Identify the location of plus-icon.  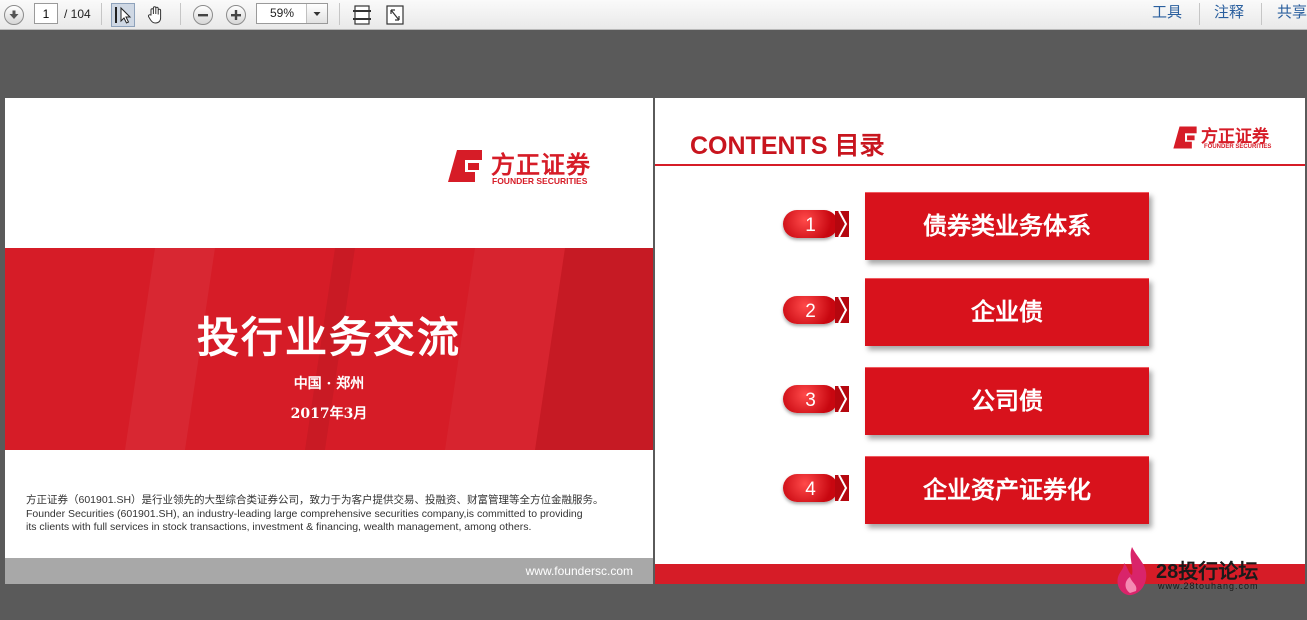
(236, 14).